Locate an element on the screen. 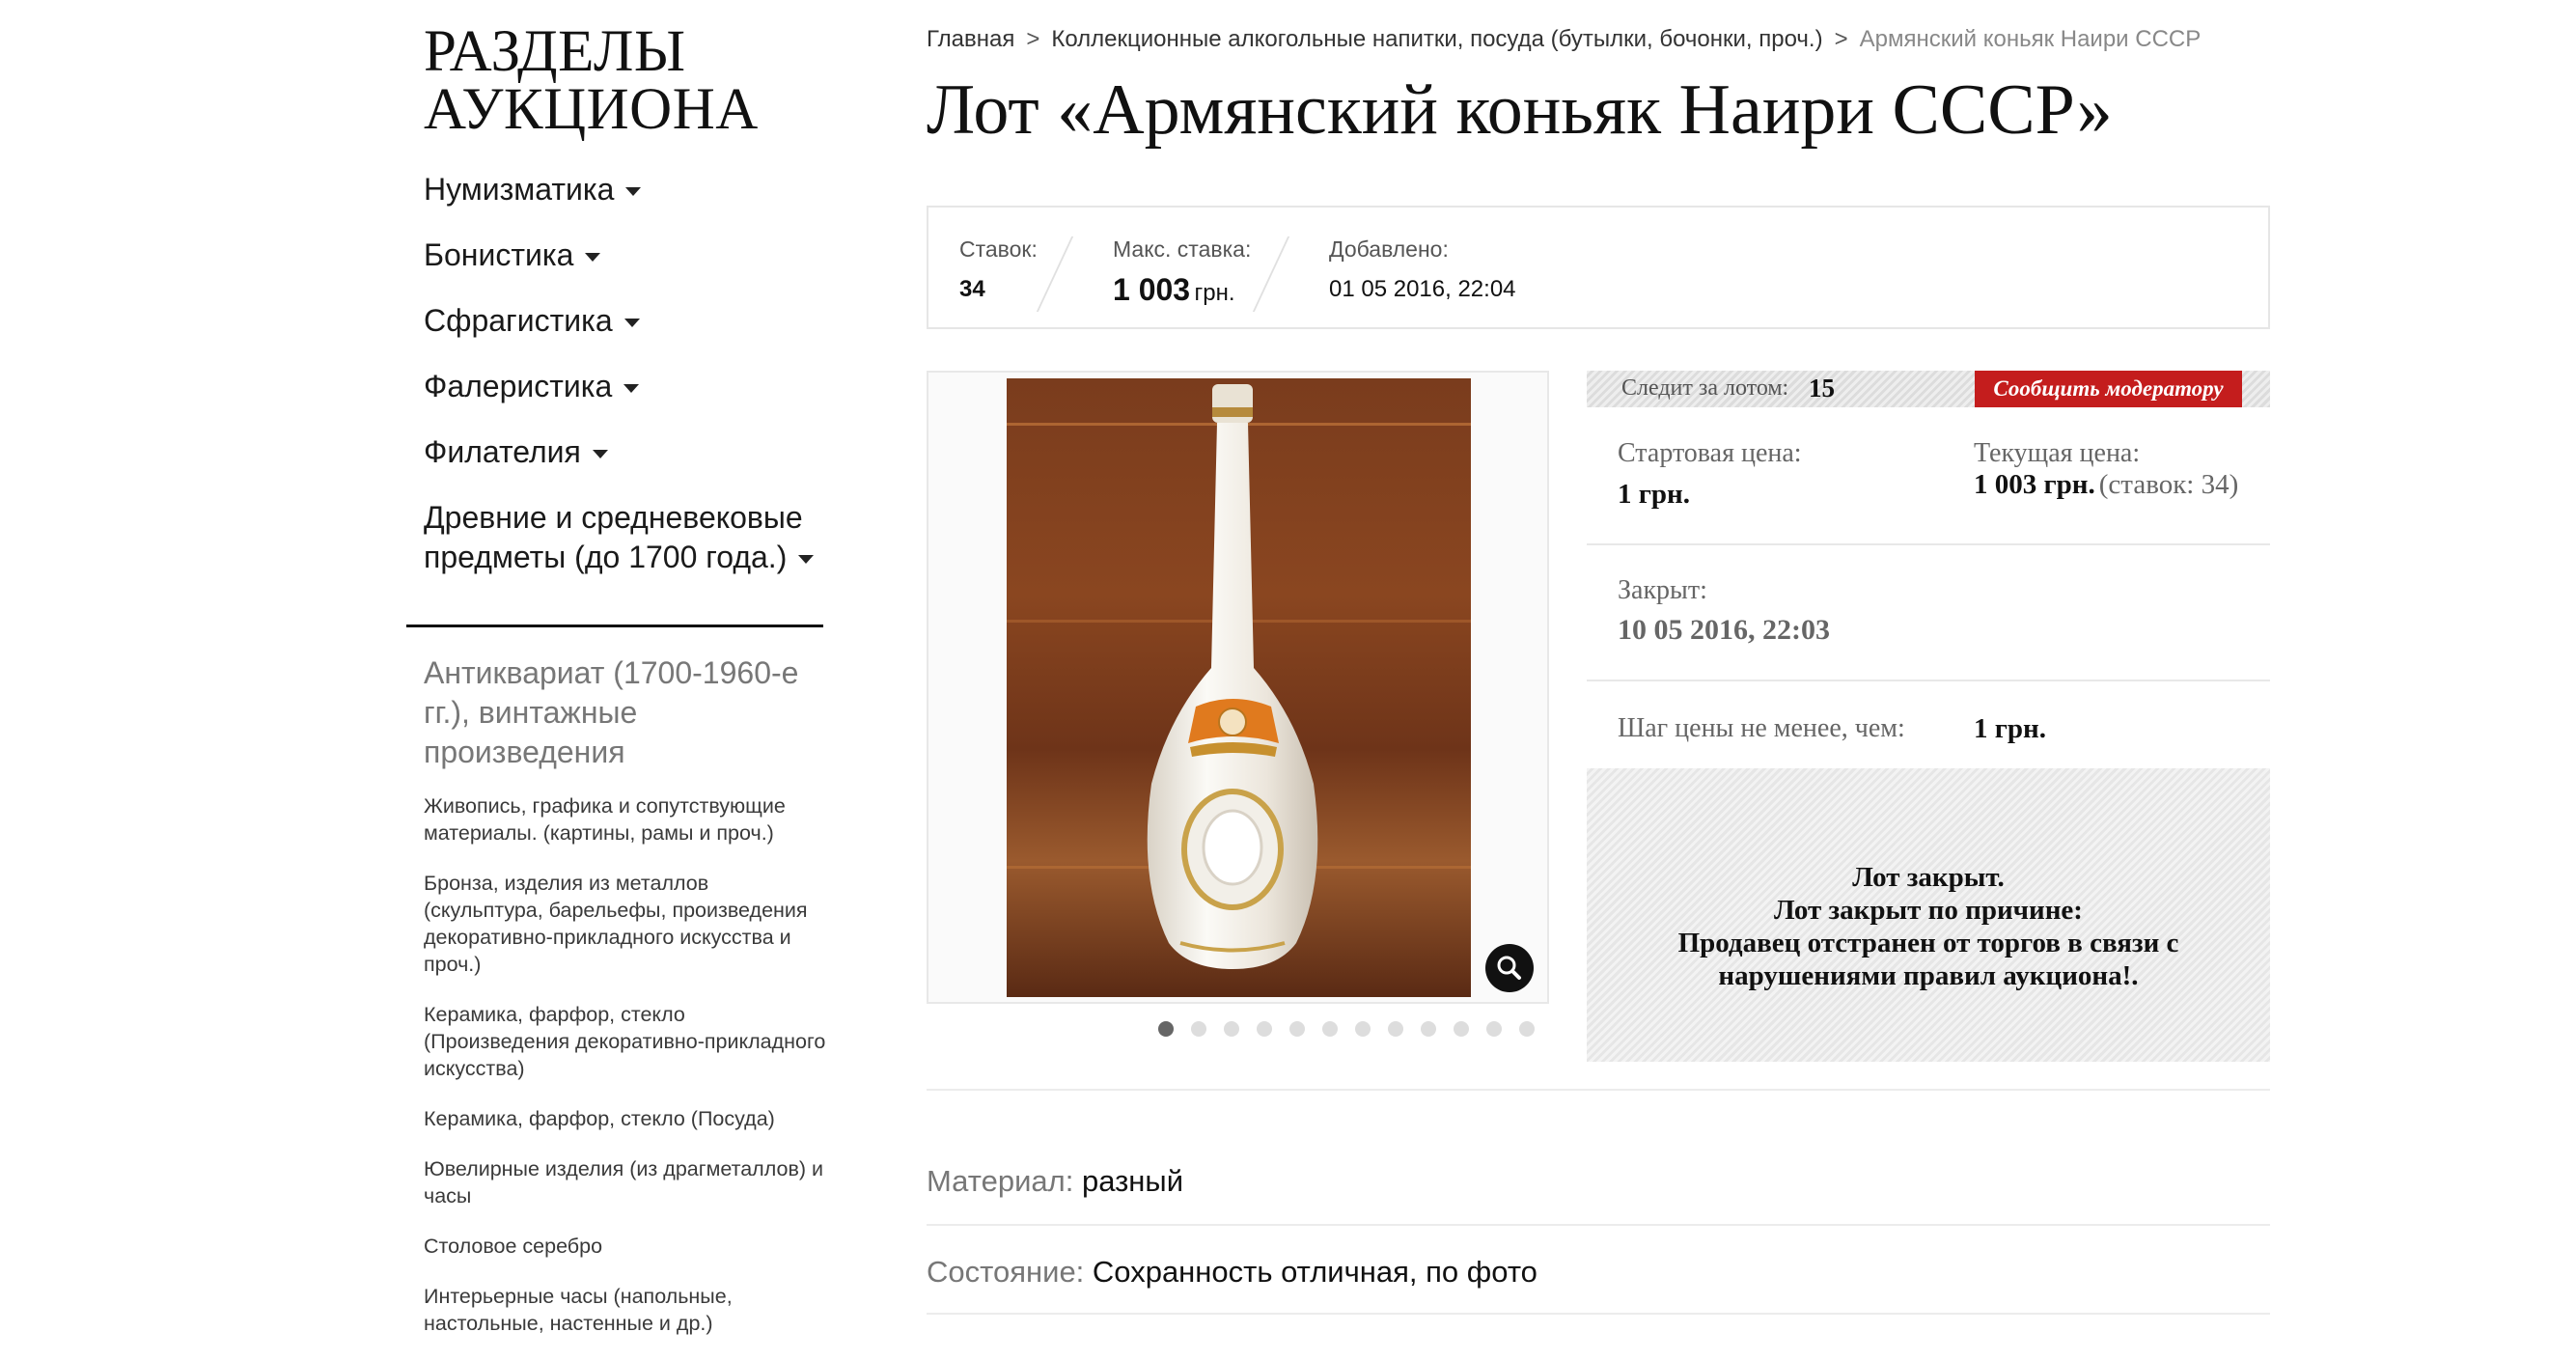 This screenshot has width=2576, height=1360. closed-reason-label: Лот закрыт по причине: is located at coordinates (1928, 911).